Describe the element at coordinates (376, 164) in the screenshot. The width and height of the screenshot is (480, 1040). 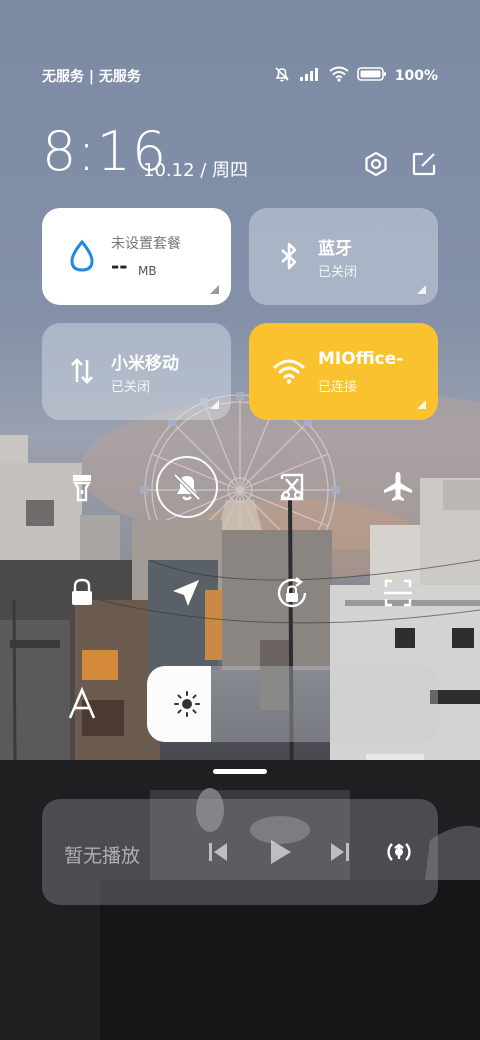
I see `settings-hex-icon` at that location.